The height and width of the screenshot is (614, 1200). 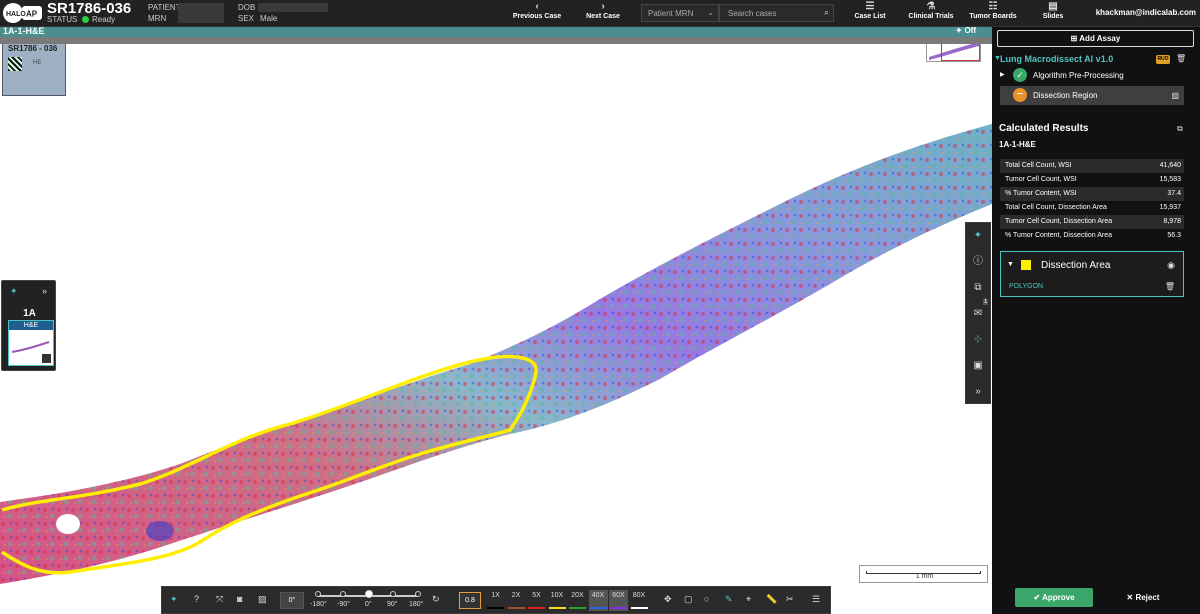 I want to click on result-label: Total Cell Count, WSI, so click(x=1038, y=165).